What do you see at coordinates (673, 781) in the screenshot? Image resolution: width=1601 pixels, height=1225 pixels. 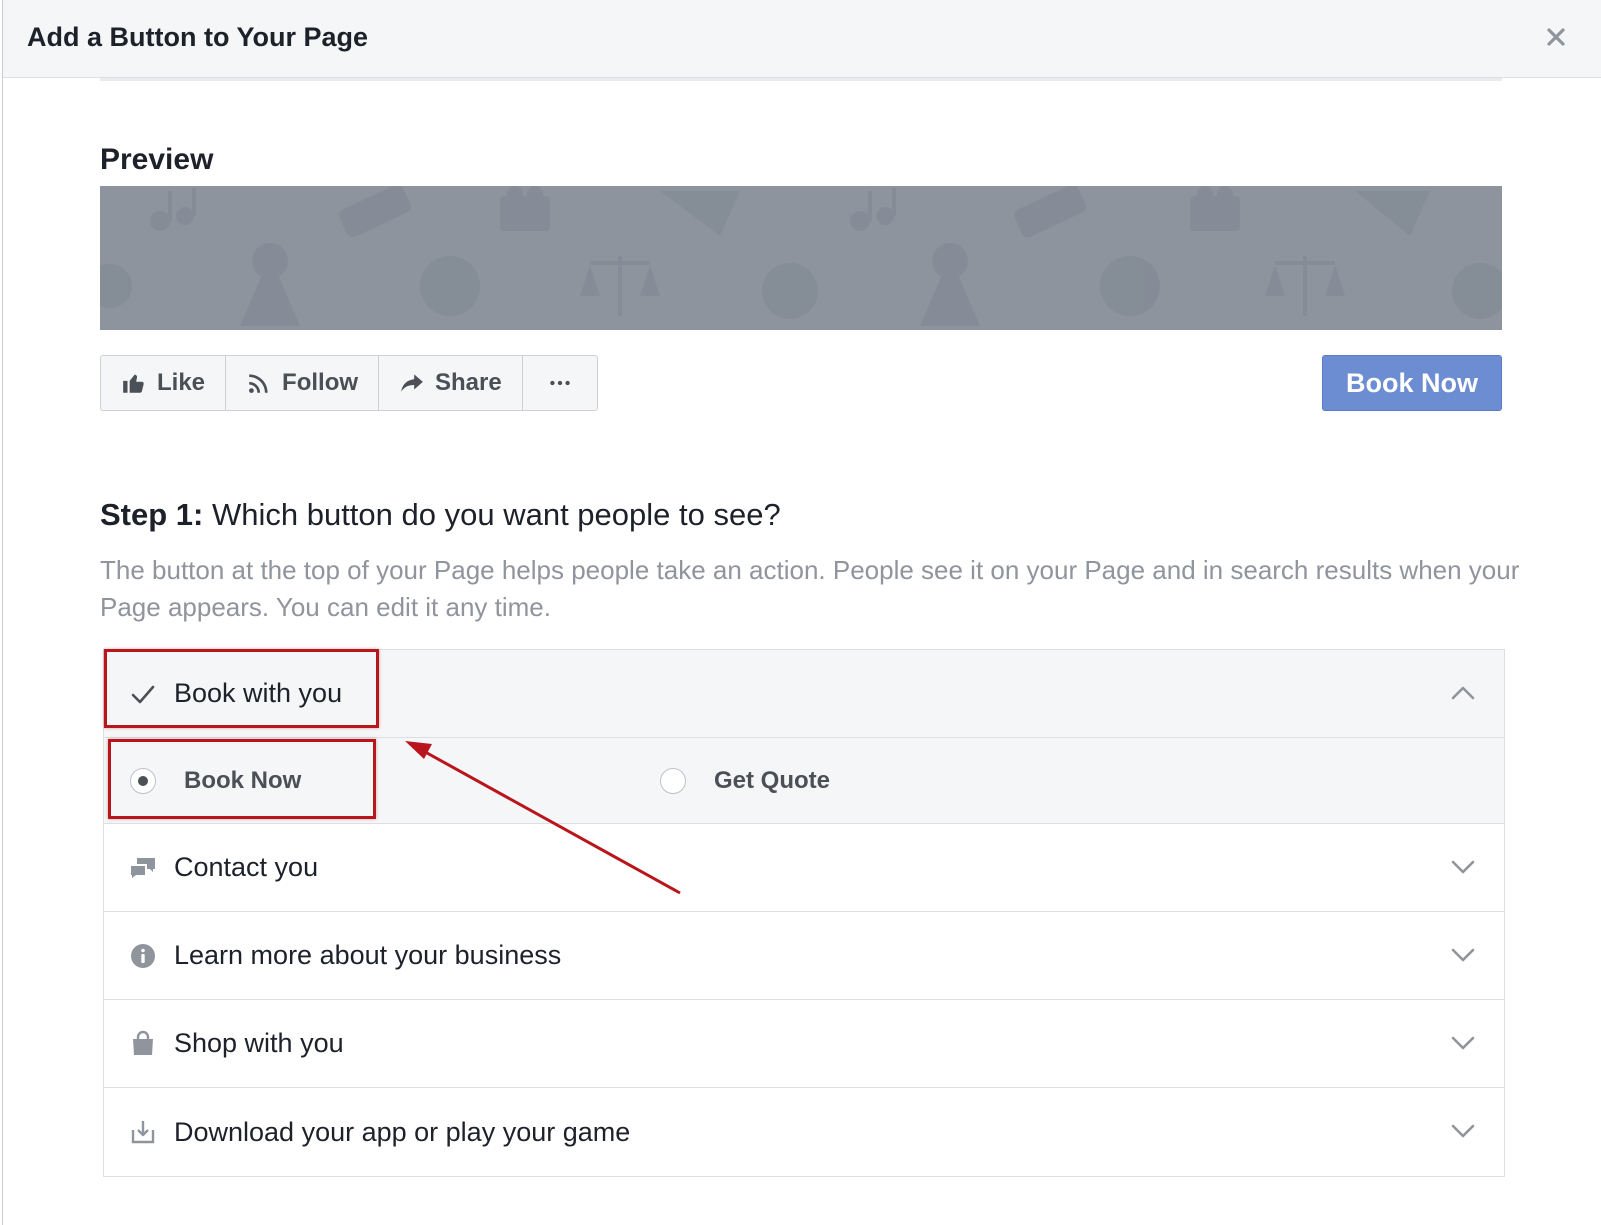 I see `radio-unselected` at bounding box center [673, 781].